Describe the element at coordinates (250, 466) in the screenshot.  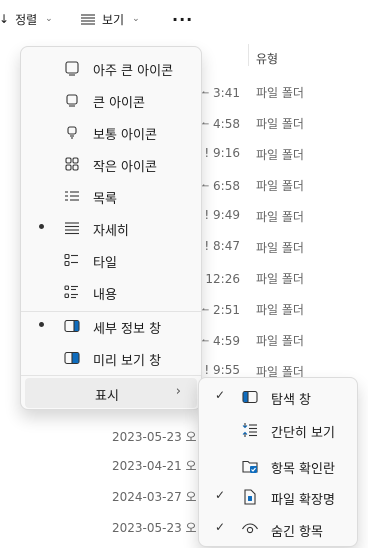
I see `item-checkboxes-icon` at that location.